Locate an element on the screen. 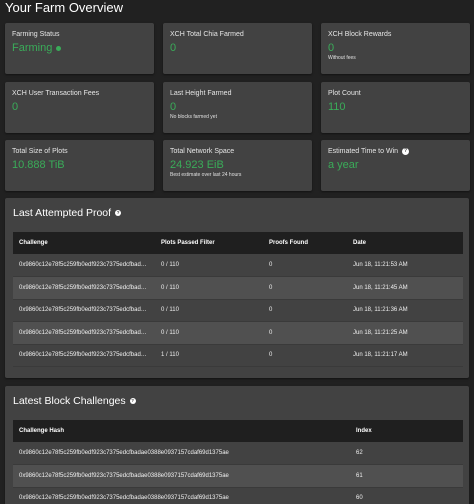 The image size is (474, 504). index-cell: 62 is located at coordinates (406, 453).